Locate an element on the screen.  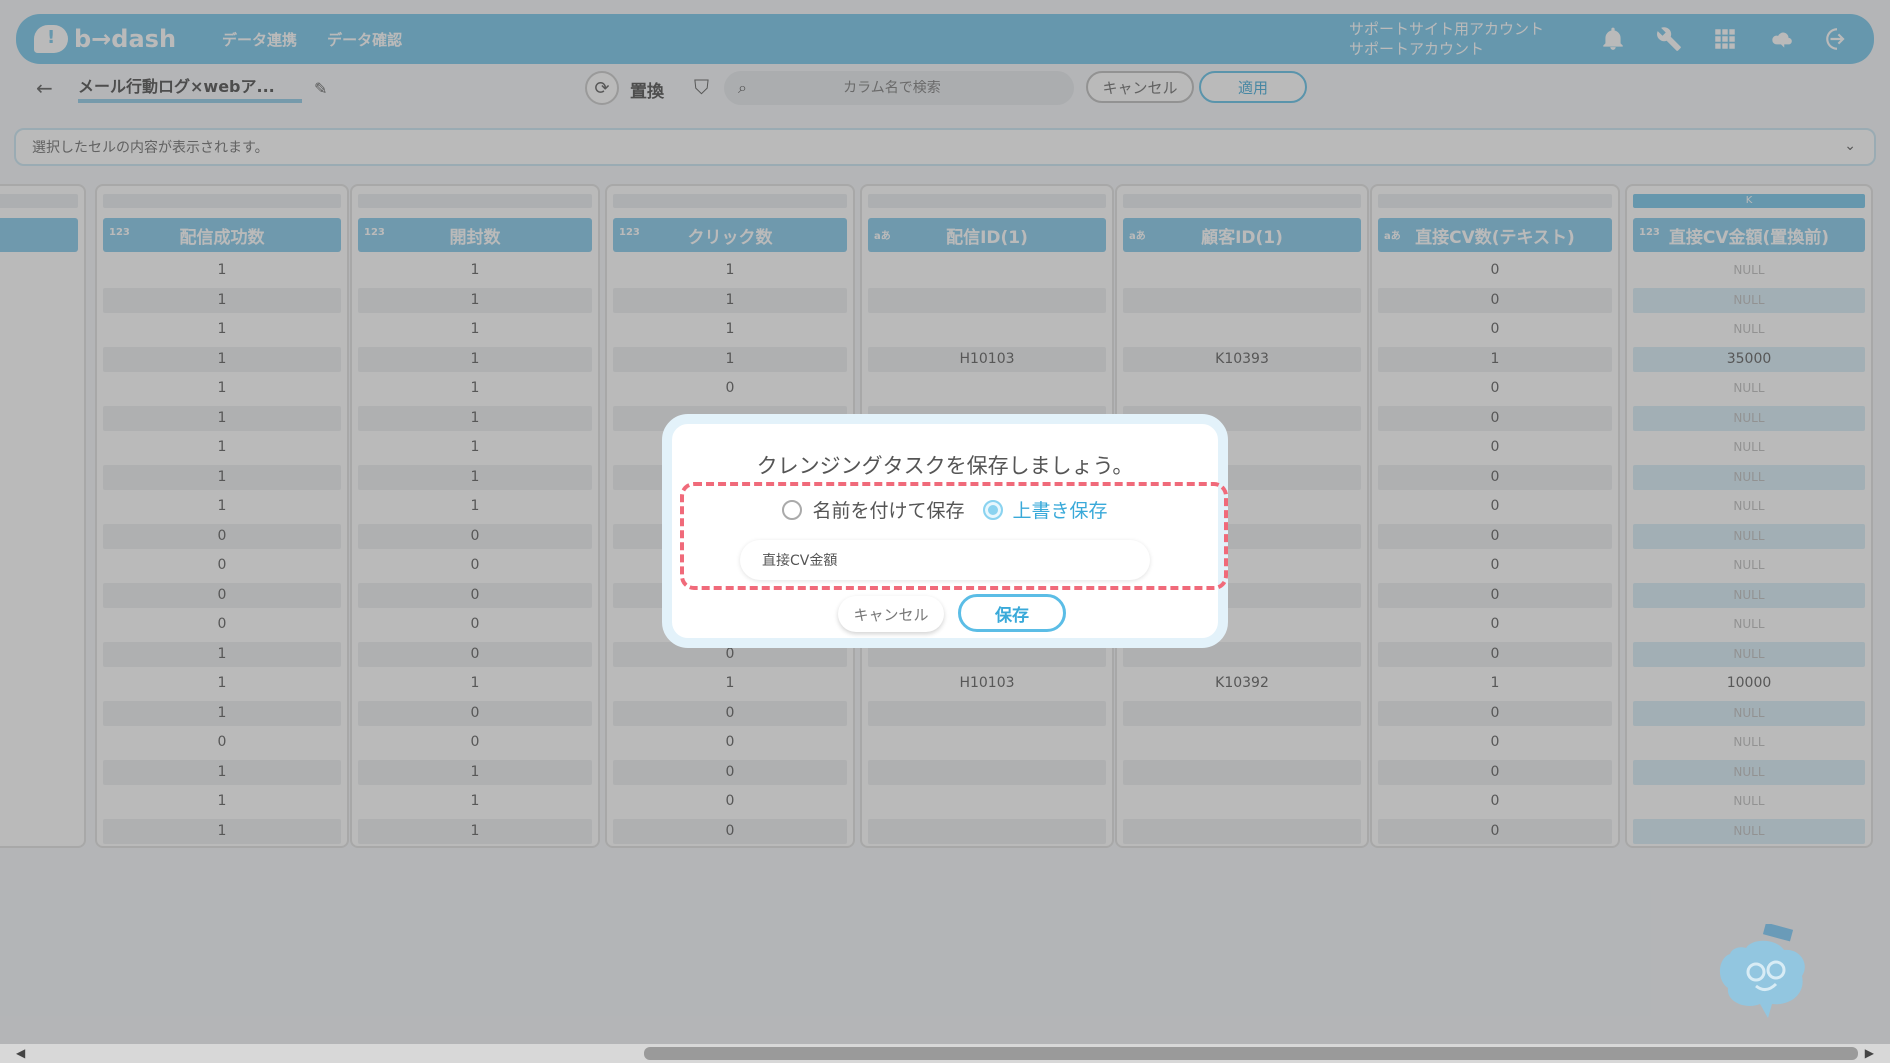
dialog-cancel-button: キャンセル is located at coordinates (891, 614).